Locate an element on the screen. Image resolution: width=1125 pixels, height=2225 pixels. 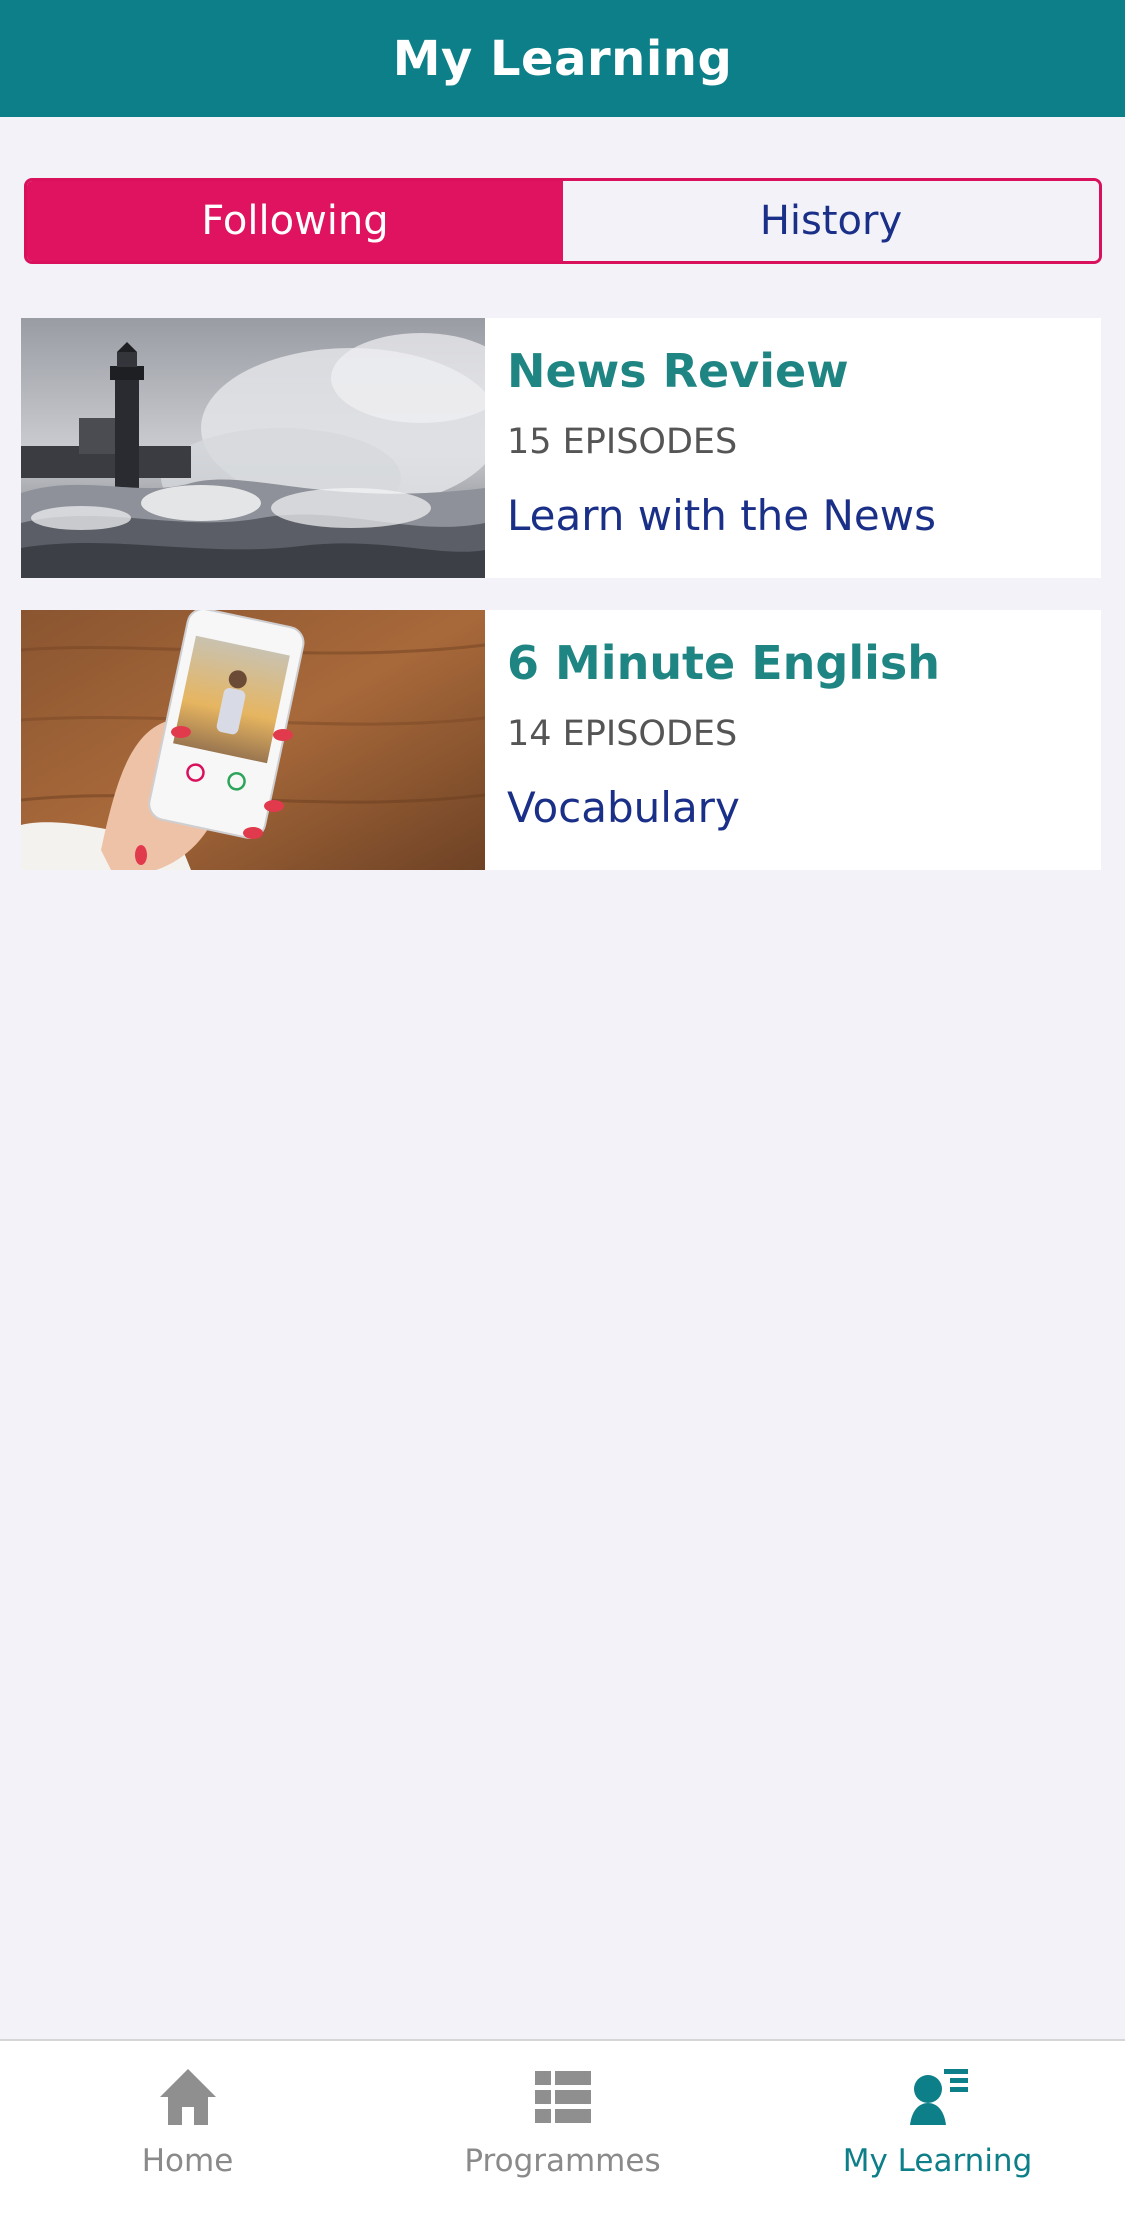
episode-count: 14 EPISODES is located at coordinates (622, 733).